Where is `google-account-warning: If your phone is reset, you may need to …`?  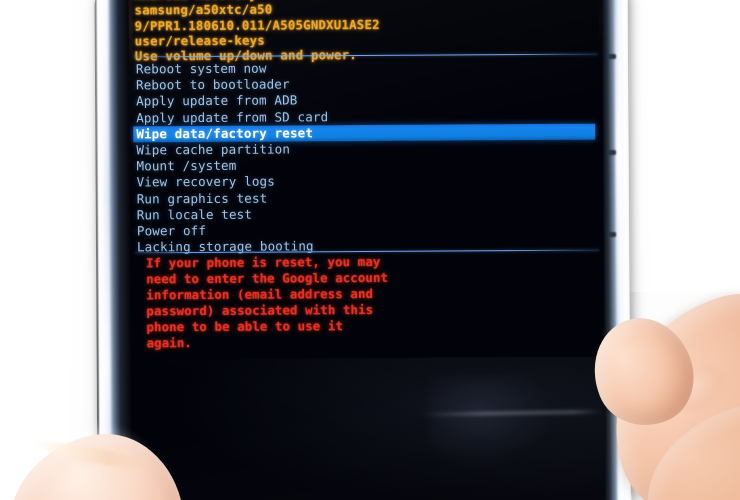 google-account-warning: If your phone is reset, you may need to … is located at coordinates (367, 302).